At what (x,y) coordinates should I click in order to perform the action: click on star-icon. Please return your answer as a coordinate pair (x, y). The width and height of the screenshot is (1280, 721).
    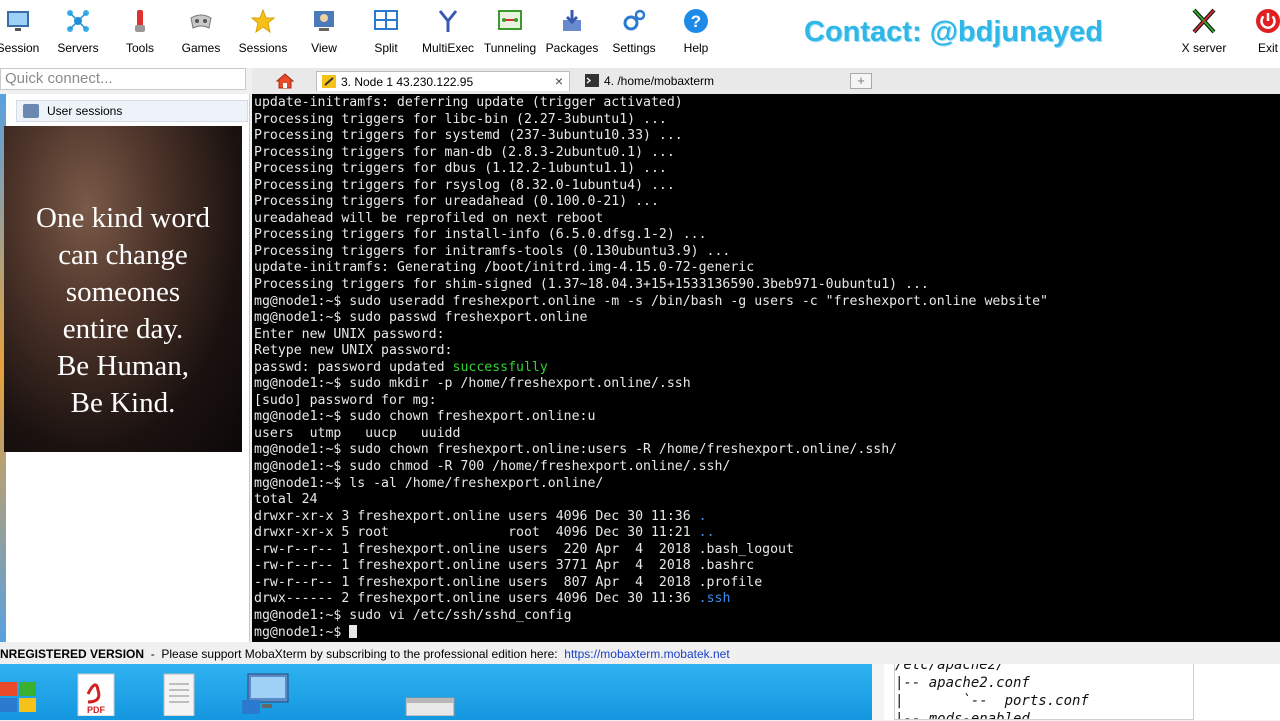
    Looking at the image, I should click on (263, 21).